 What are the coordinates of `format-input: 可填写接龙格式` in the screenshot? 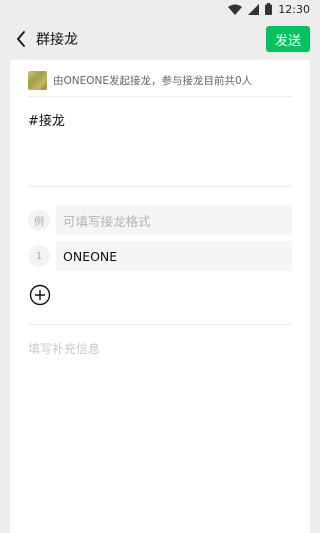 It's located at (174, 220).